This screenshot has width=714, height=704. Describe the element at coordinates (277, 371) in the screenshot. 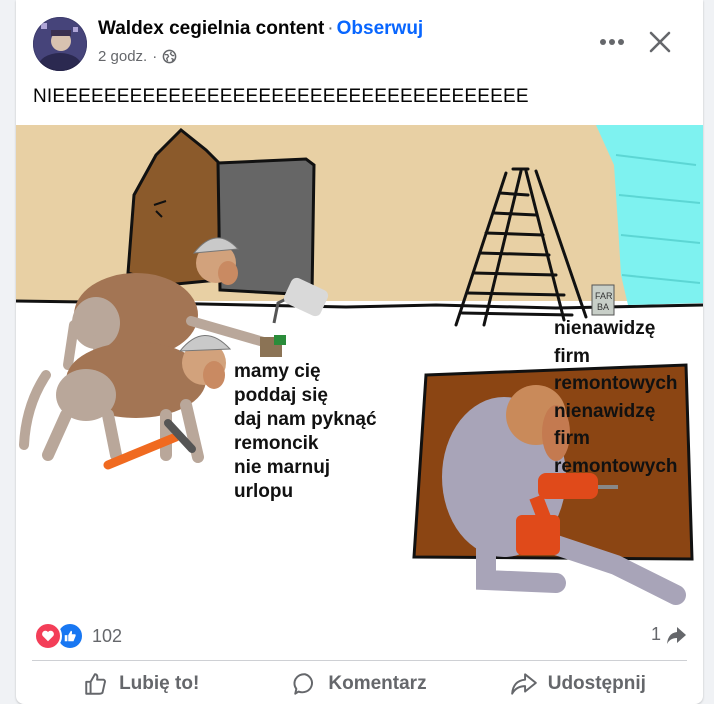

I see `left-caption-line: mamy cię` at that location.